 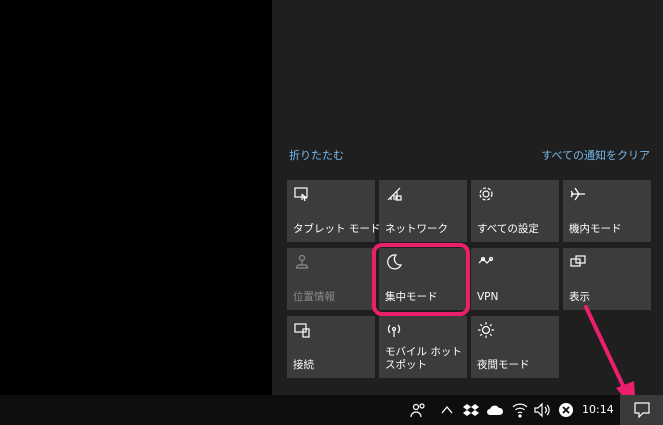 What do you see at coordinates (515, 211) in the screenshot?
I see `tile-all-settings: すべての設定` at bounding box center [515, 211].